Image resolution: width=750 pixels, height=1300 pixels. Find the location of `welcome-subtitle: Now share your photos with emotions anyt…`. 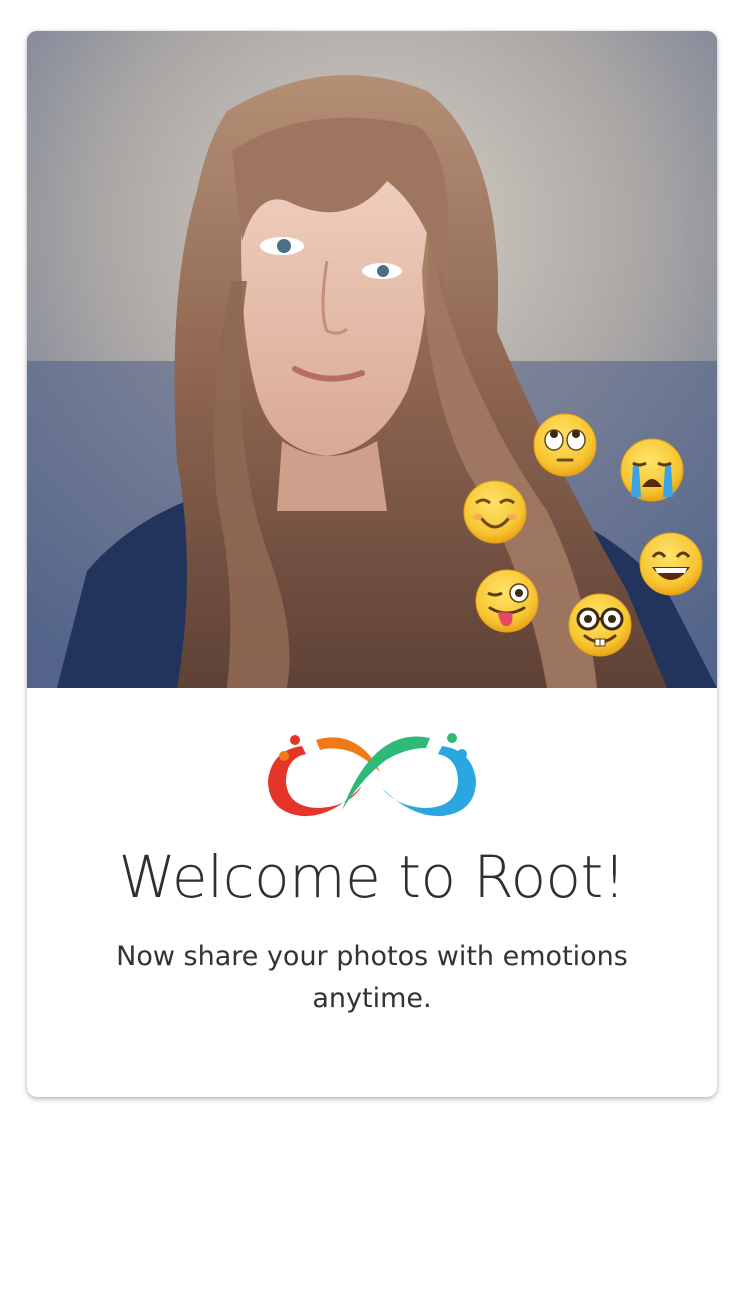

welcome-subtitle: Now share your photos with emotions anyt… is located at coordinates (372, 977).